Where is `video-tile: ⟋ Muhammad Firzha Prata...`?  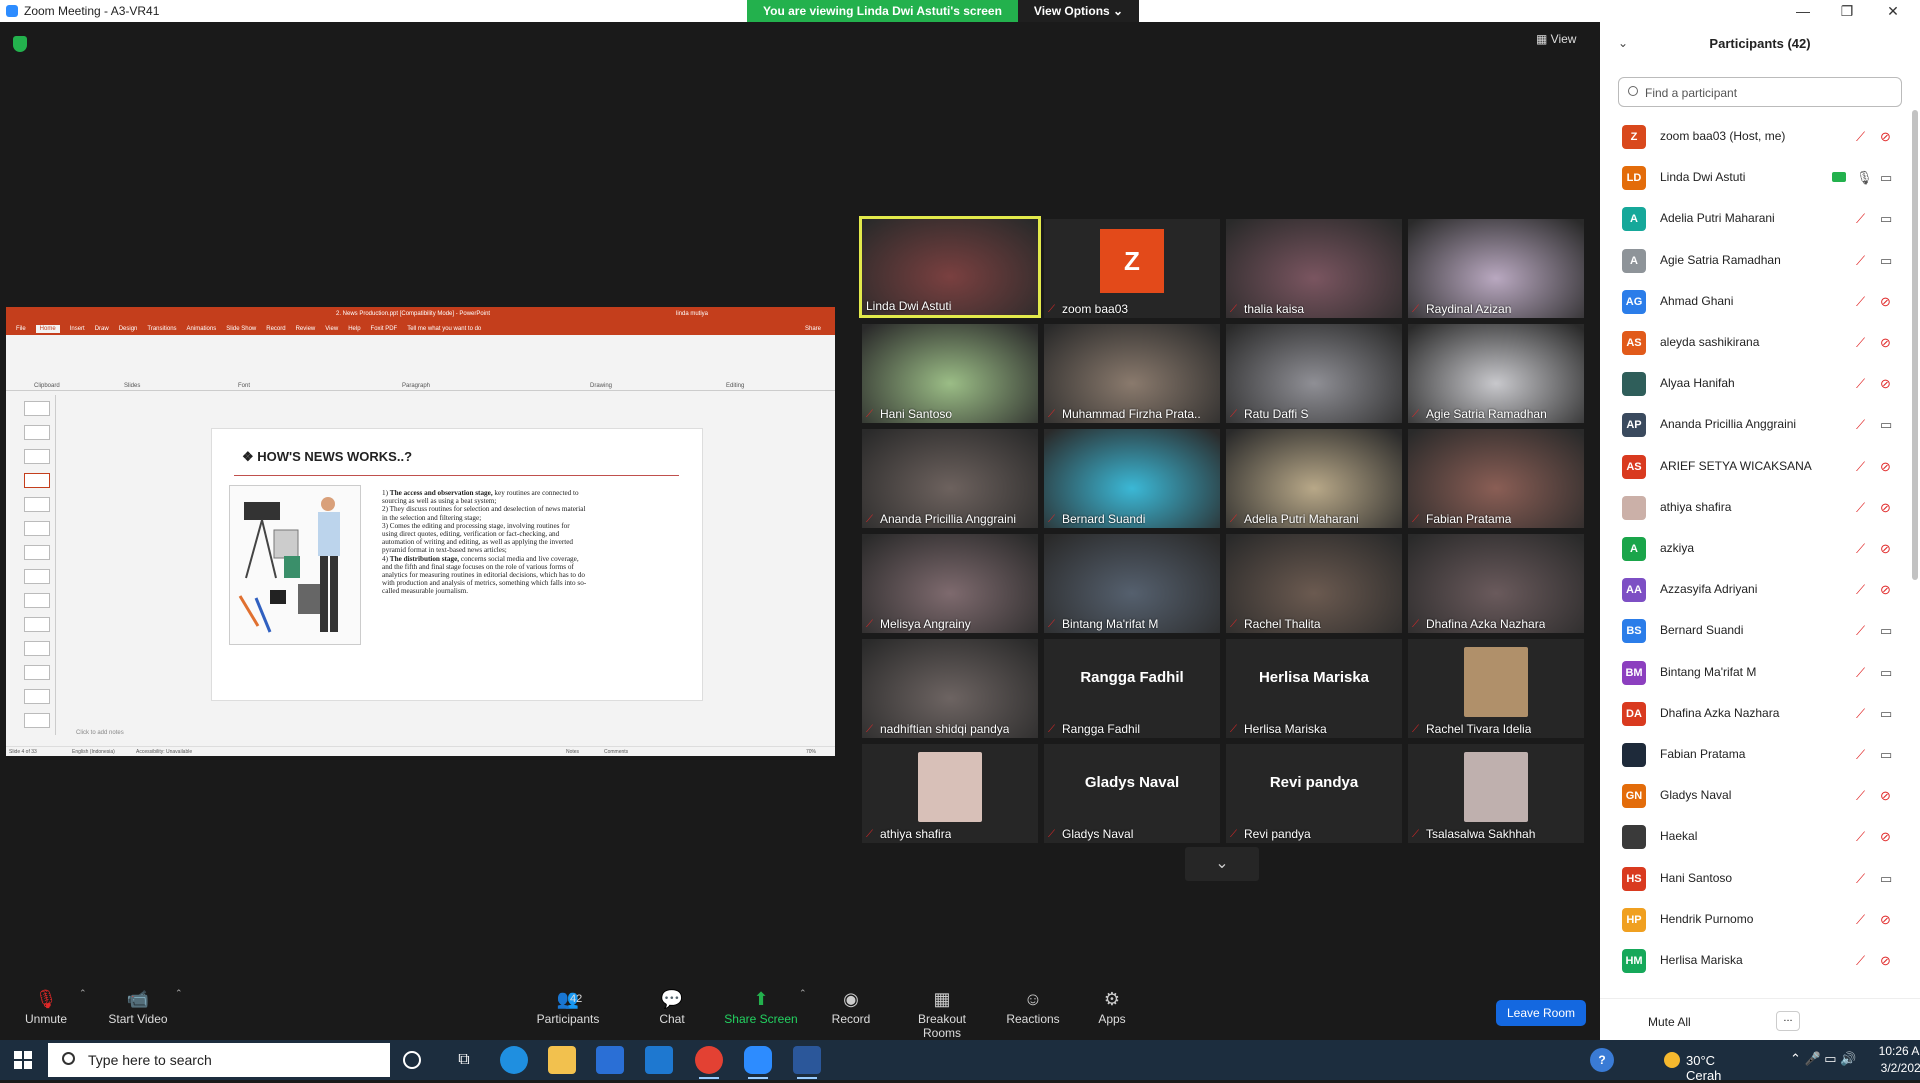 video-tile: ⟋ Muhammad Firzha Prata... is located at coordinates (1132, 373).